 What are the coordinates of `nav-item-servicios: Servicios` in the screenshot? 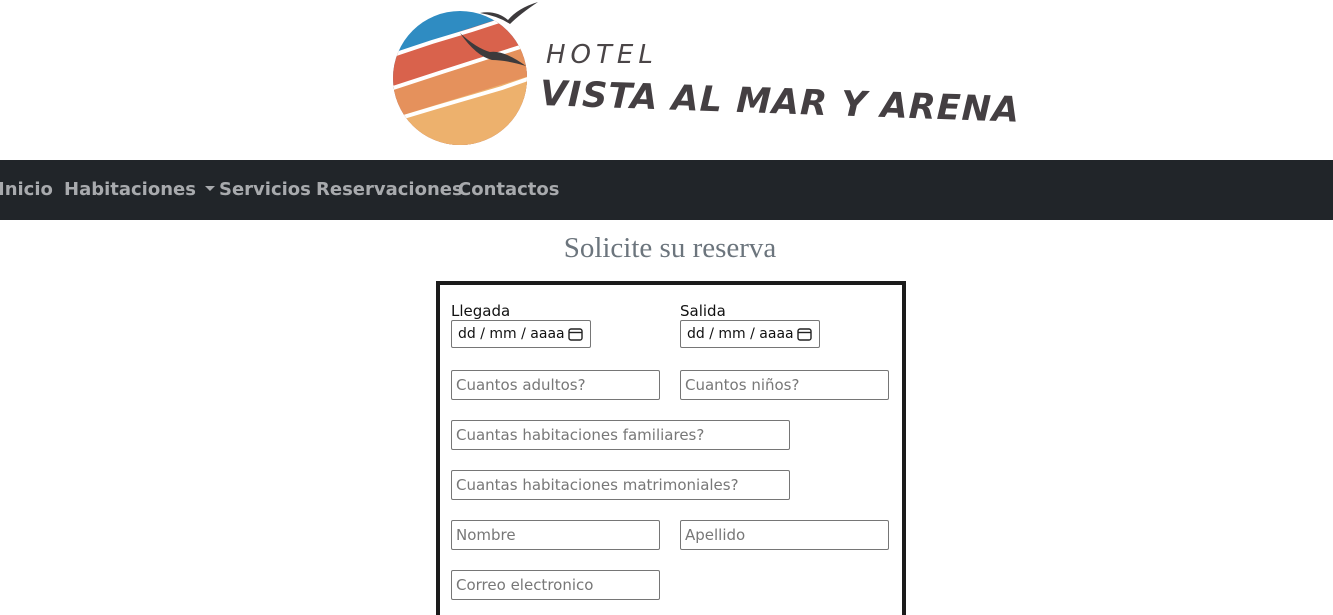 It's located at (265, 191).